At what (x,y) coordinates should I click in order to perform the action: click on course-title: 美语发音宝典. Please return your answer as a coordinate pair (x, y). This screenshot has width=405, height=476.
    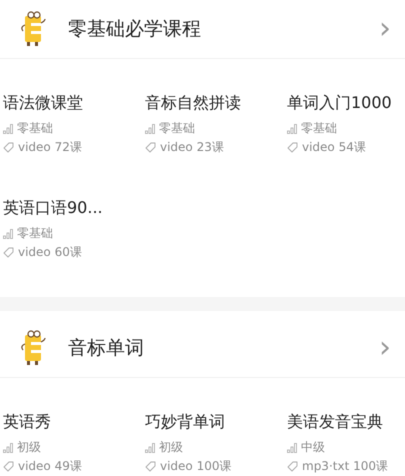
    Looking at the image, I should click on (346, 422).